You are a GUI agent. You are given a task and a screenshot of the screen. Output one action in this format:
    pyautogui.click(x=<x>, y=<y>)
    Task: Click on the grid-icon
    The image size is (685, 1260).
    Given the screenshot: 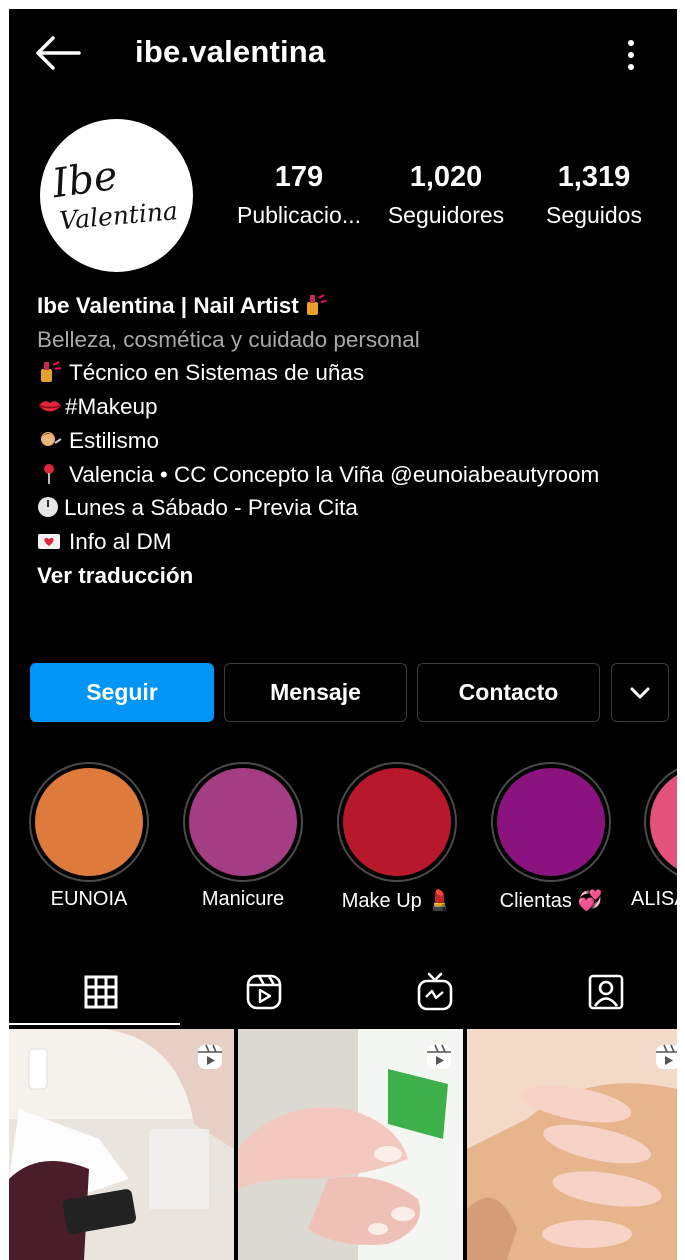 What is the action you would take?
    pyautogui.click(x=100, y=992)
    